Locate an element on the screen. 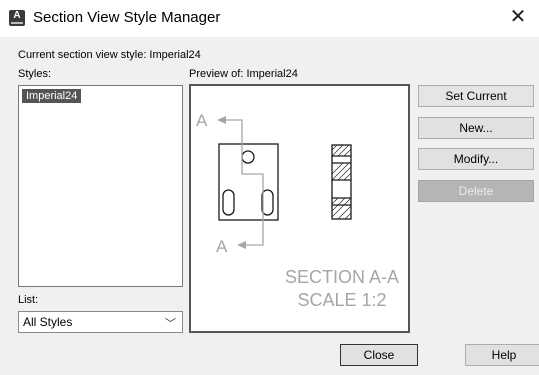 This screenshot has width=539, height=375. window-title: Section View Style Manager is located at coordinates (127, 17).